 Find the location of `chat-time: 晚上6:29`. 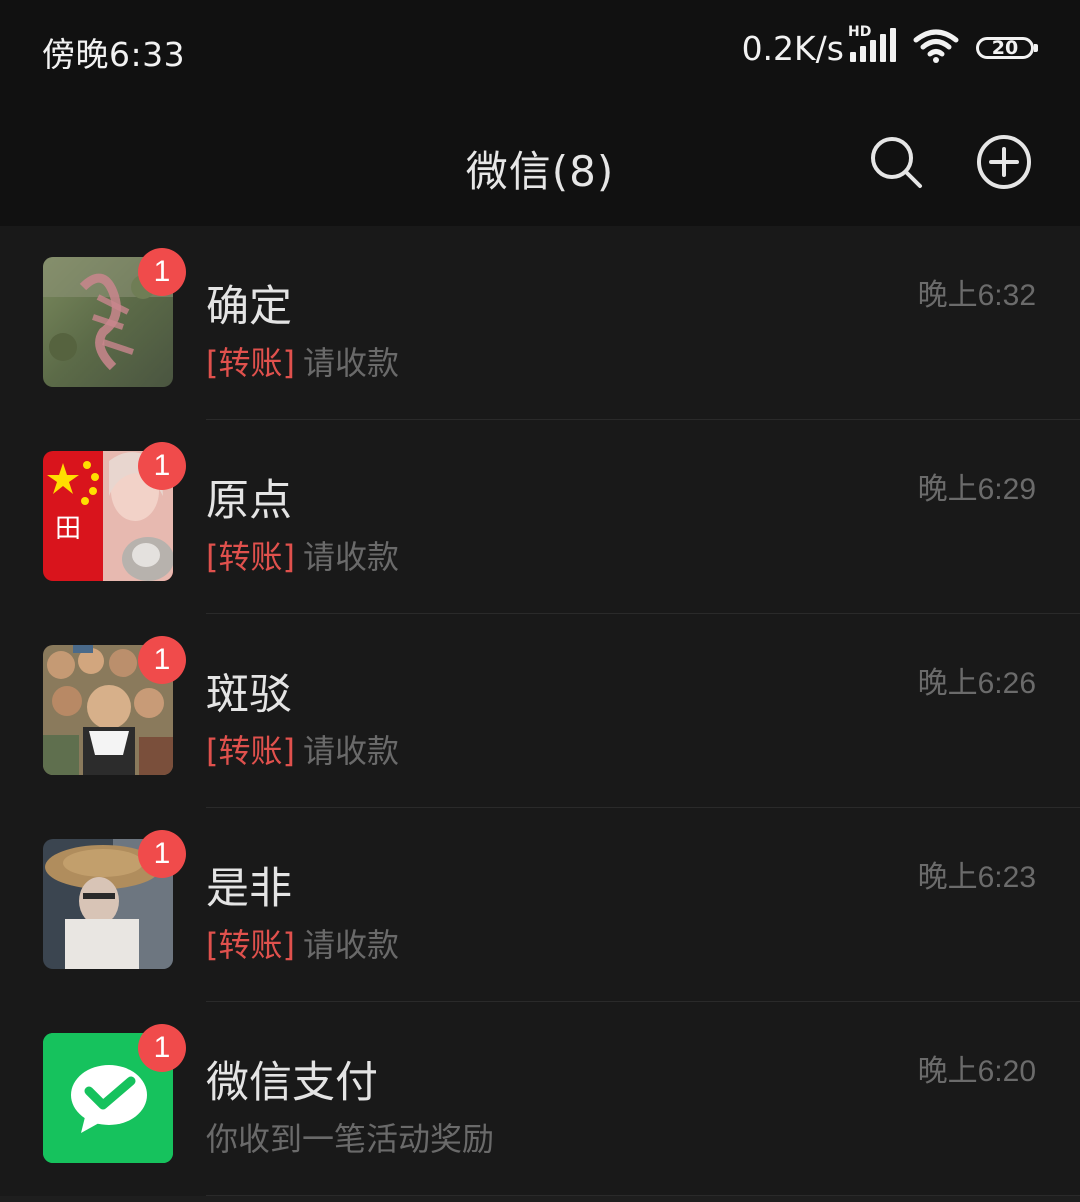

chat-time: 晚上6:29 is located at coordinates (976, 489).